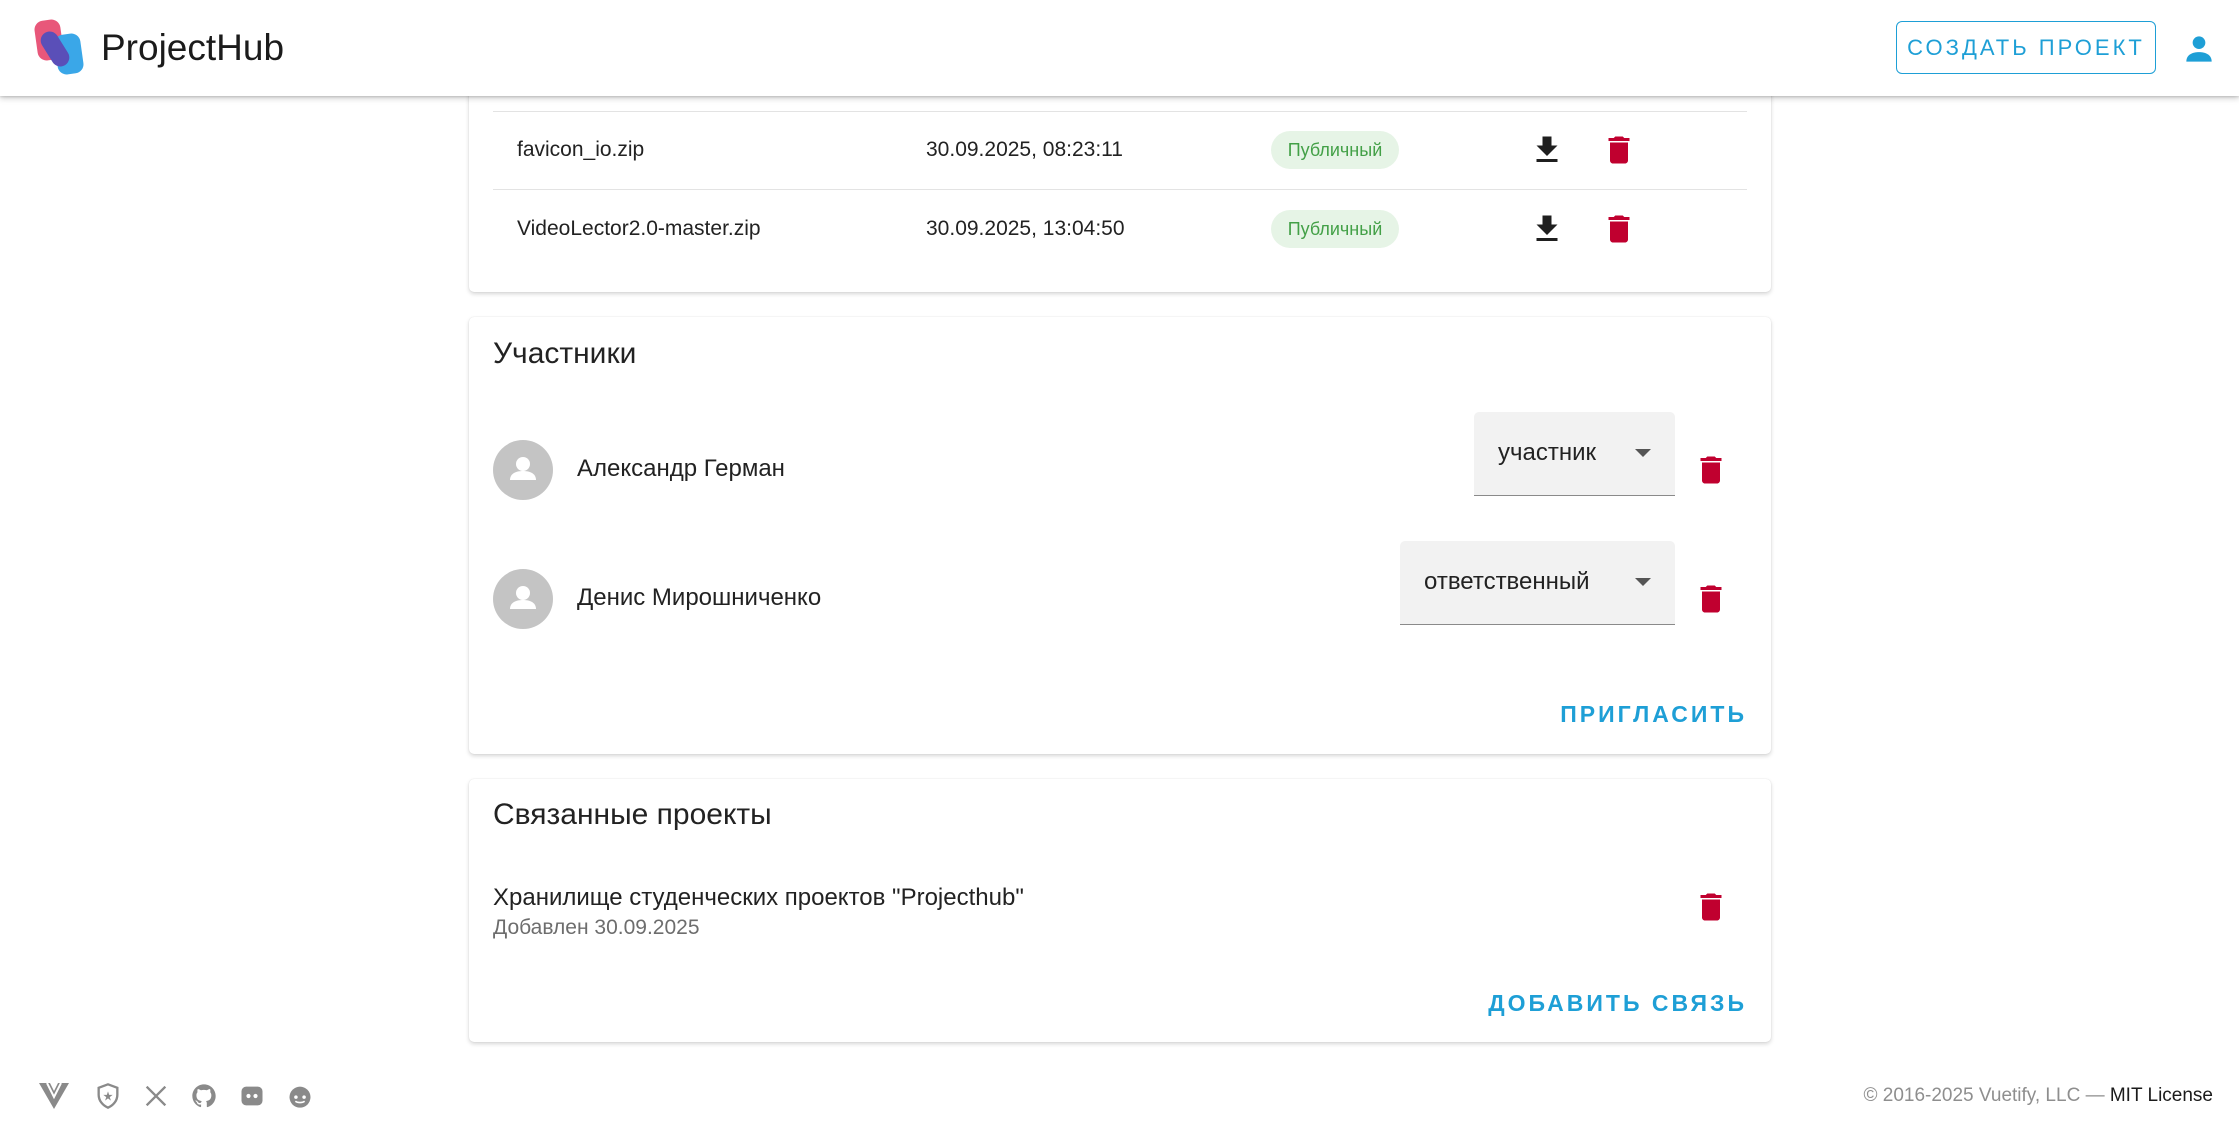  Describe the element at coordinates (1547, 452) in the screenshot. I see `role-select-value: участник` at that location.